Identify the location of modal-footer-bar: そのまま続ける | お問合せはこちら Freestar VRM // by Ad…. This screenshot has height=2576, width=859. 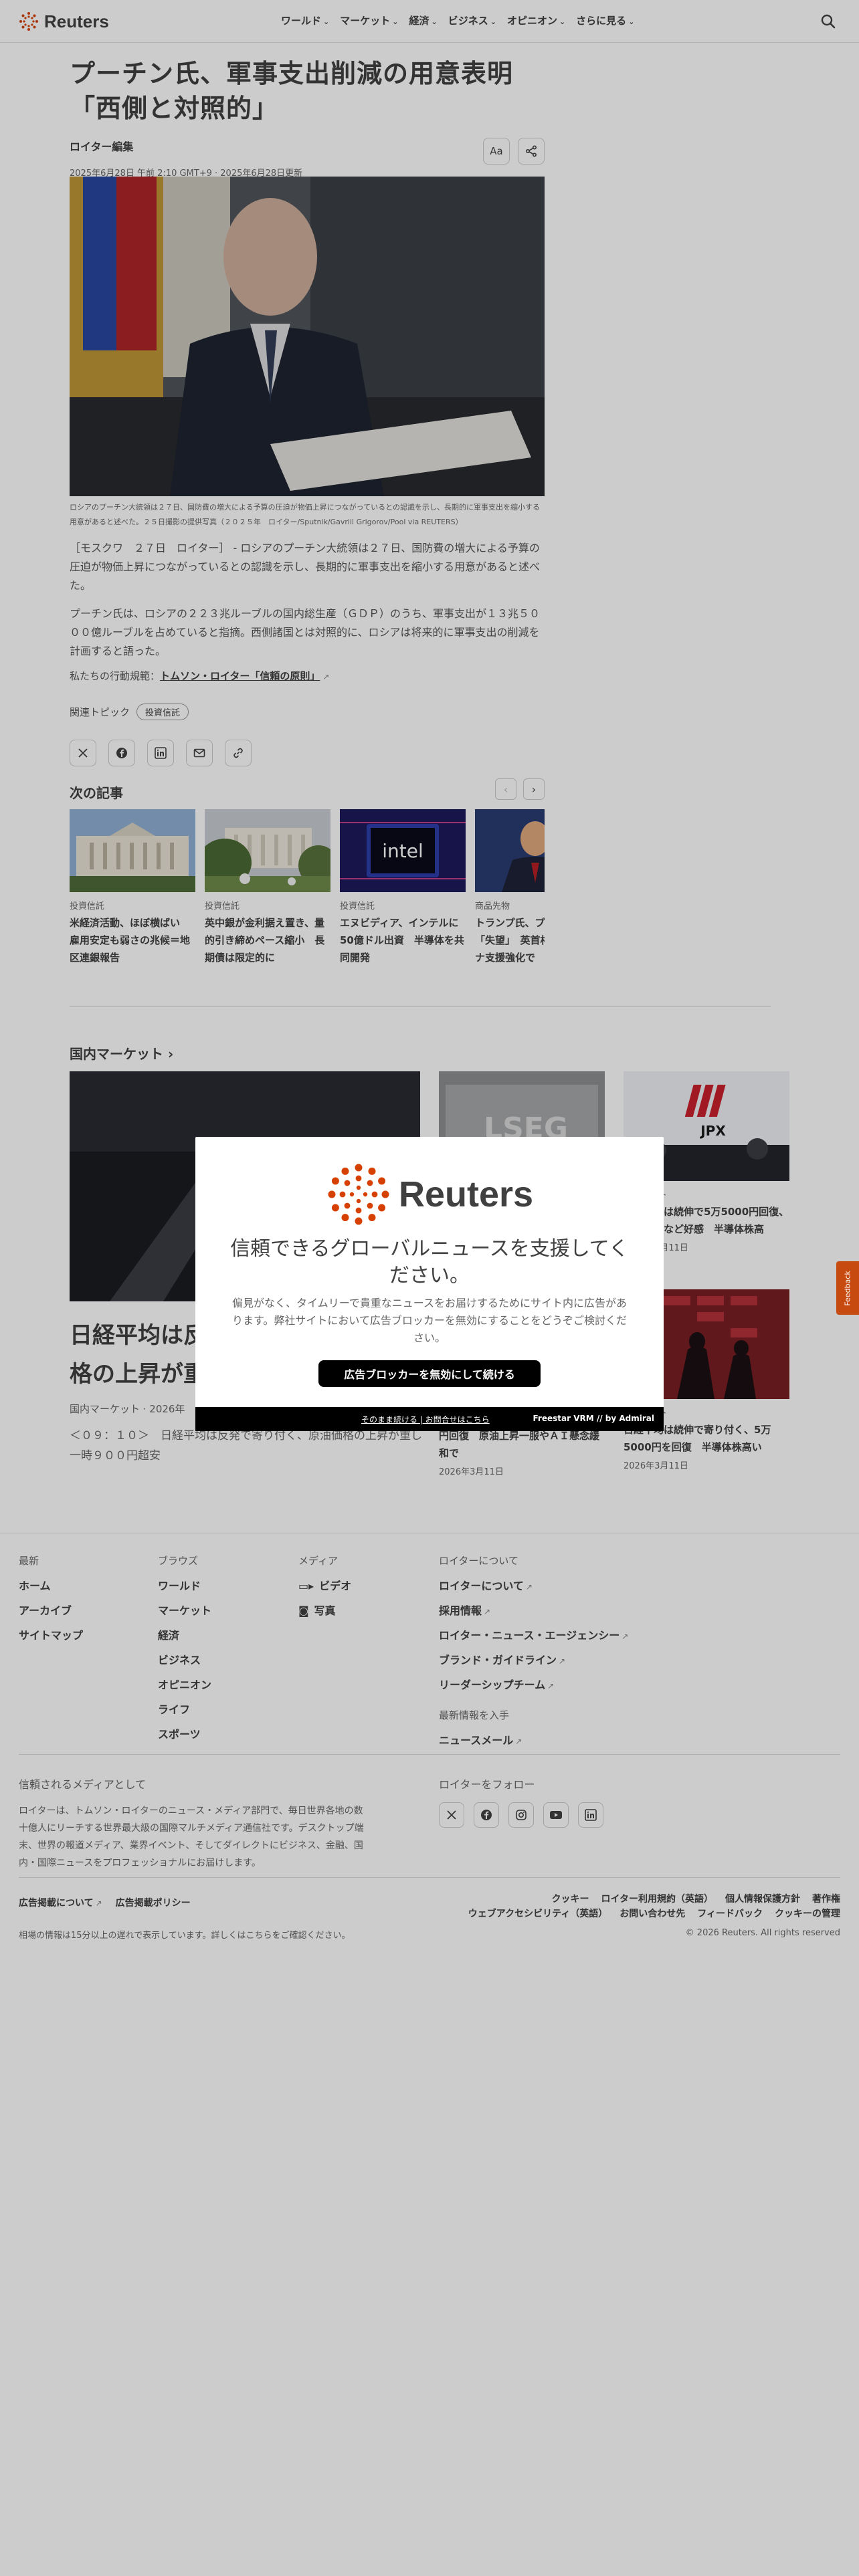
(429, 1419).